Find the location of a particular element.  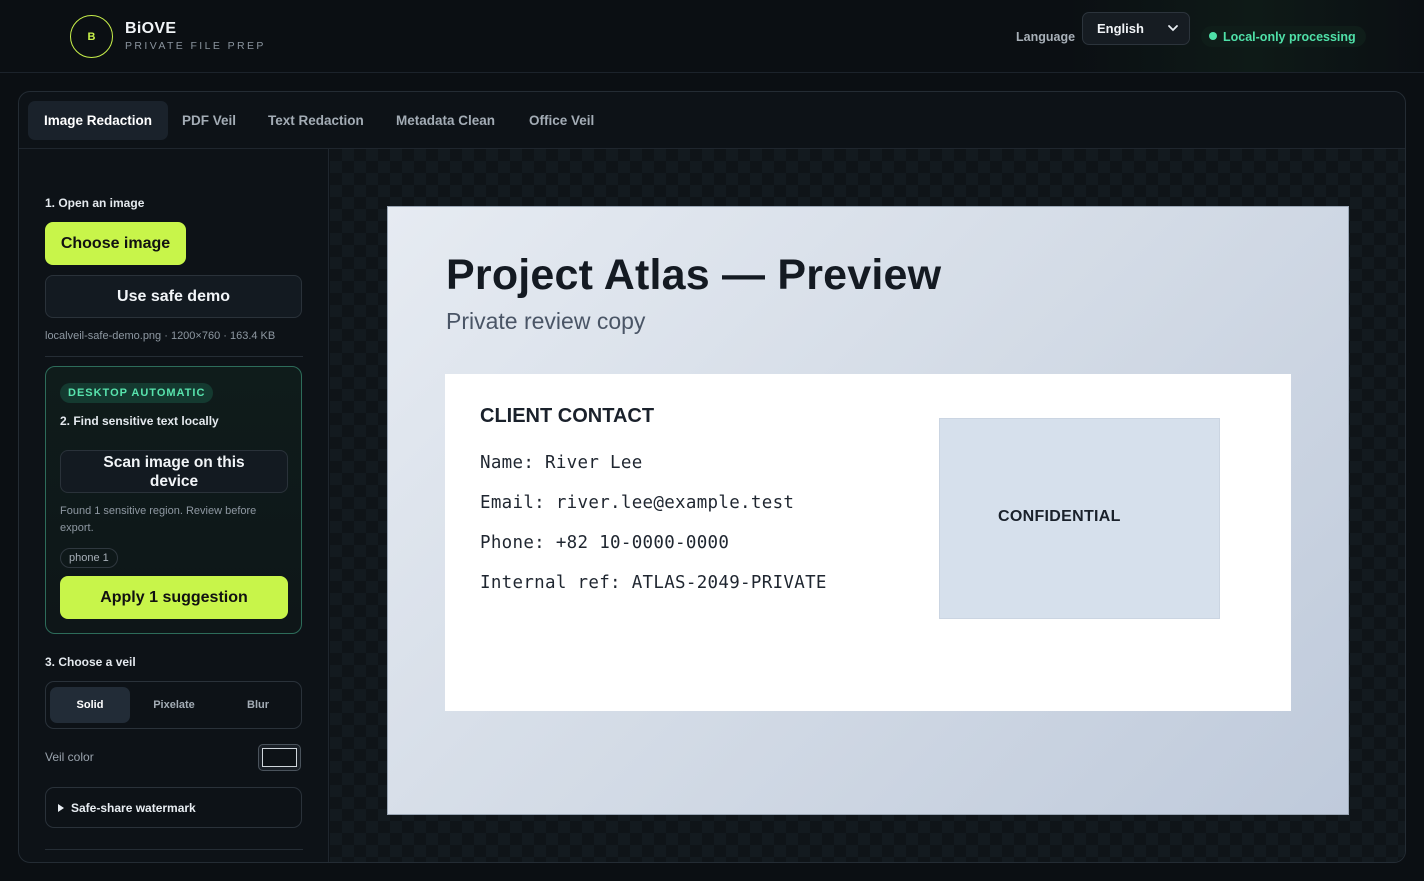

confidential-stamp: CONFIDENTIAL is located at coordinates (1059, 516).